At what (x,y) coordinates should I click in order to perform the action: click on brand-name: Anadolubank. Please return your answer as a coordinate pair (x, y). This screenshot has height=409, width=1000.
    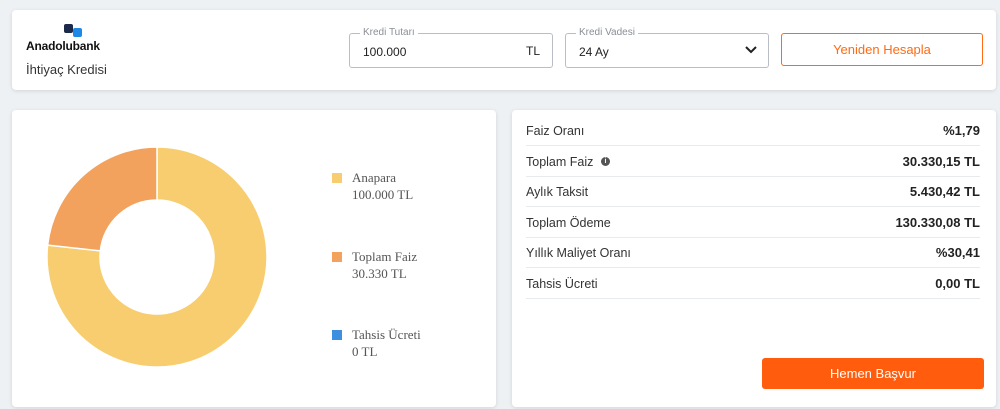
    Looking at the image, I should click on (63, 46).